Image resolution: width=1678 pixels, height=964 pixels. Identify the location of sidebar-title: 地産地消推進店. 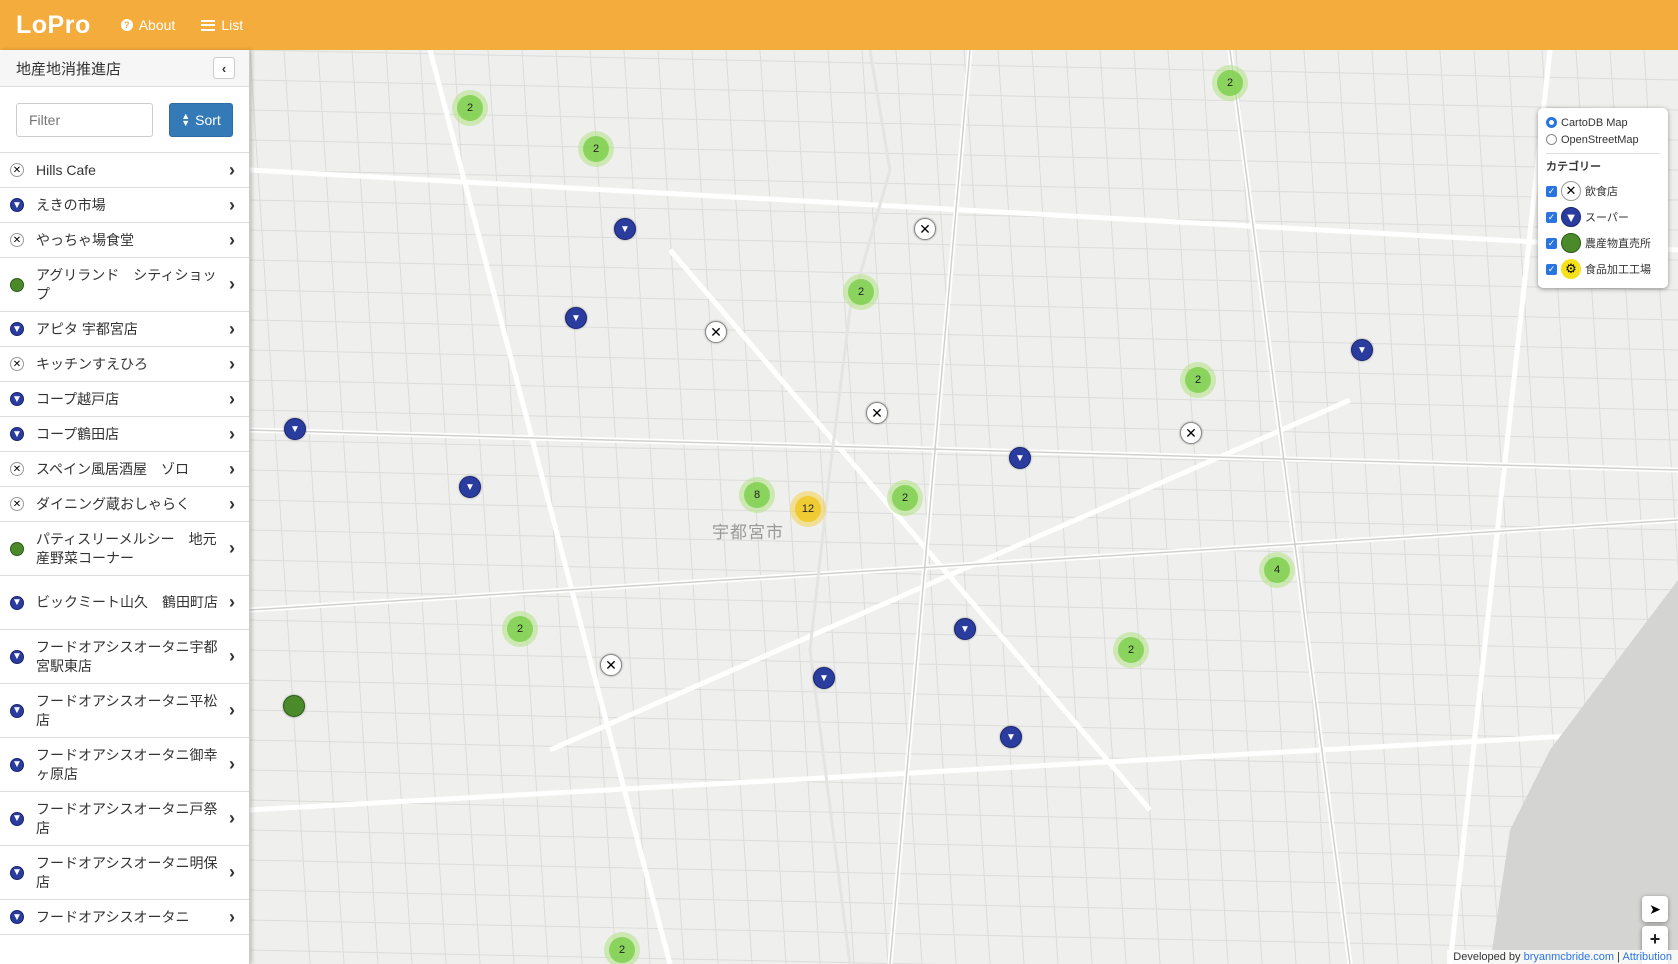
(69, 69).